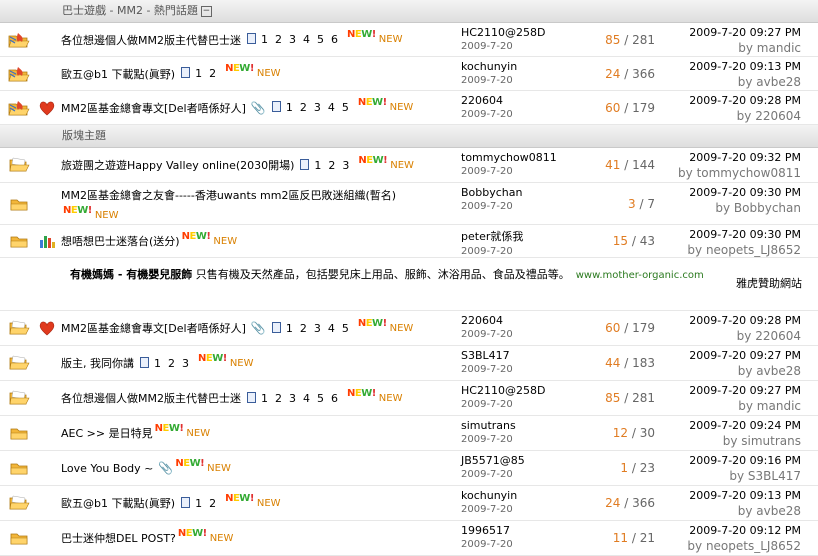  I want to click on author-name: 1996517, so click(487, 530).